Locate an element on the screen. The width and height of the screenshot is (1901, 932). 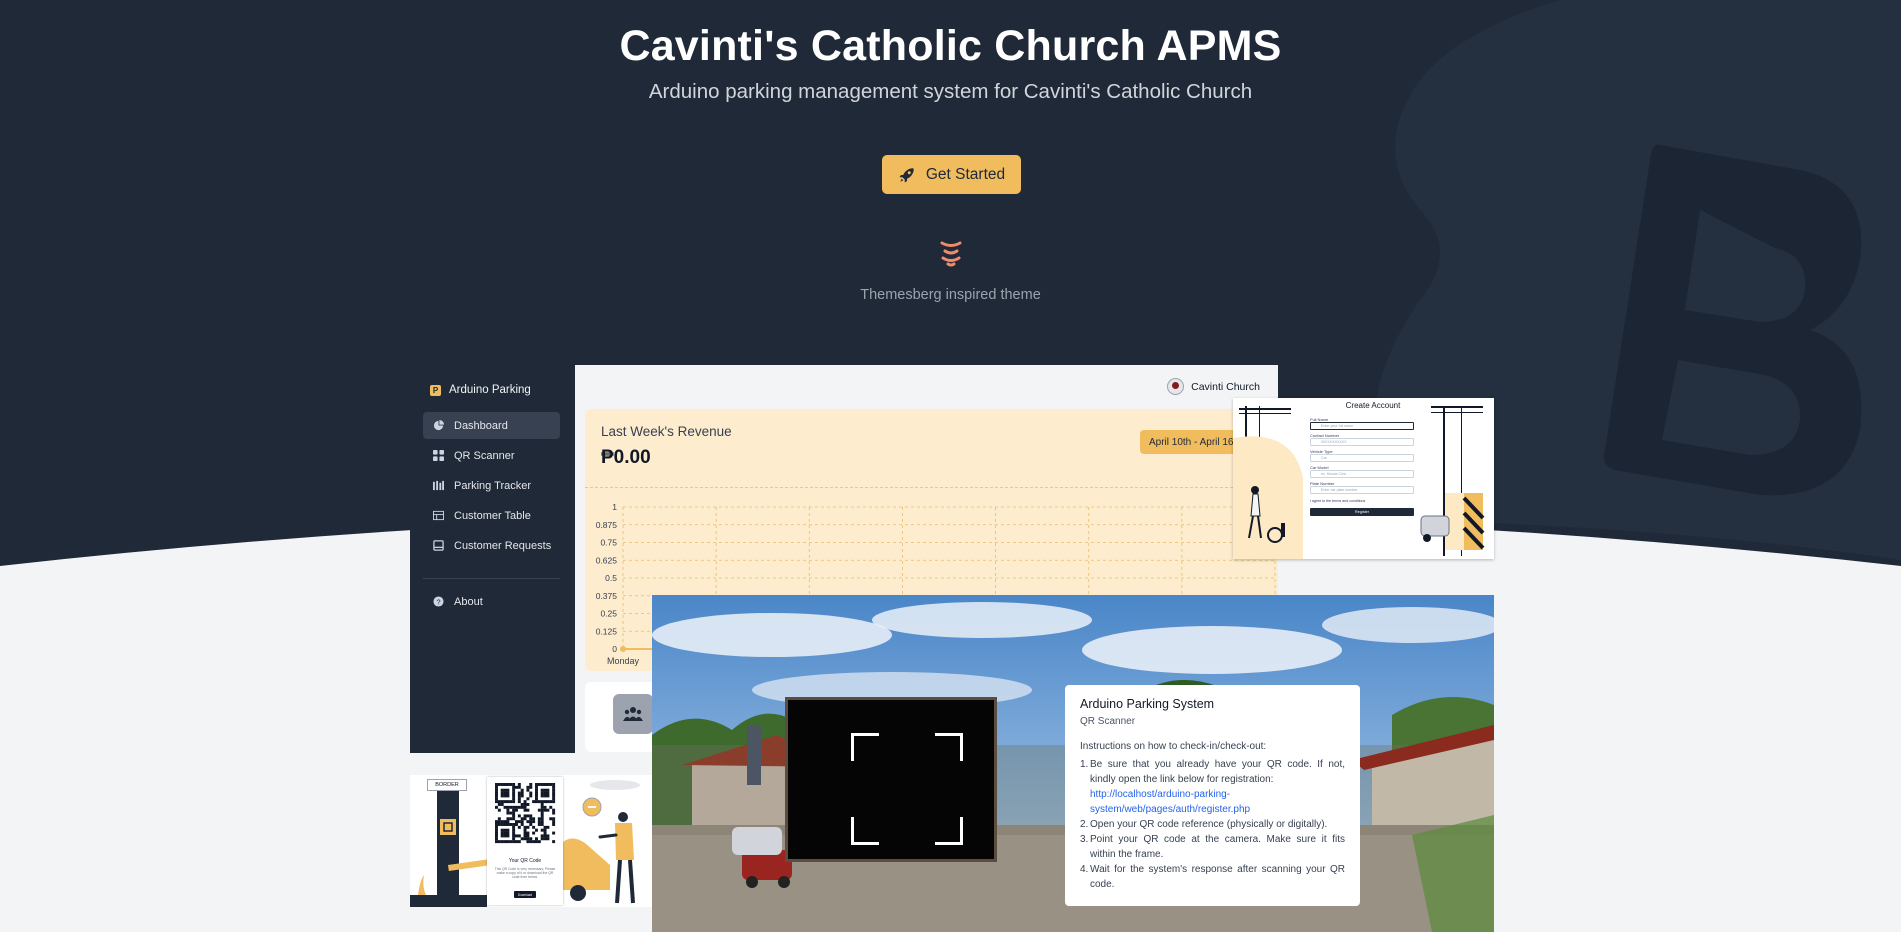
y-tick-label: 0 is located at coordinates (614, 649).